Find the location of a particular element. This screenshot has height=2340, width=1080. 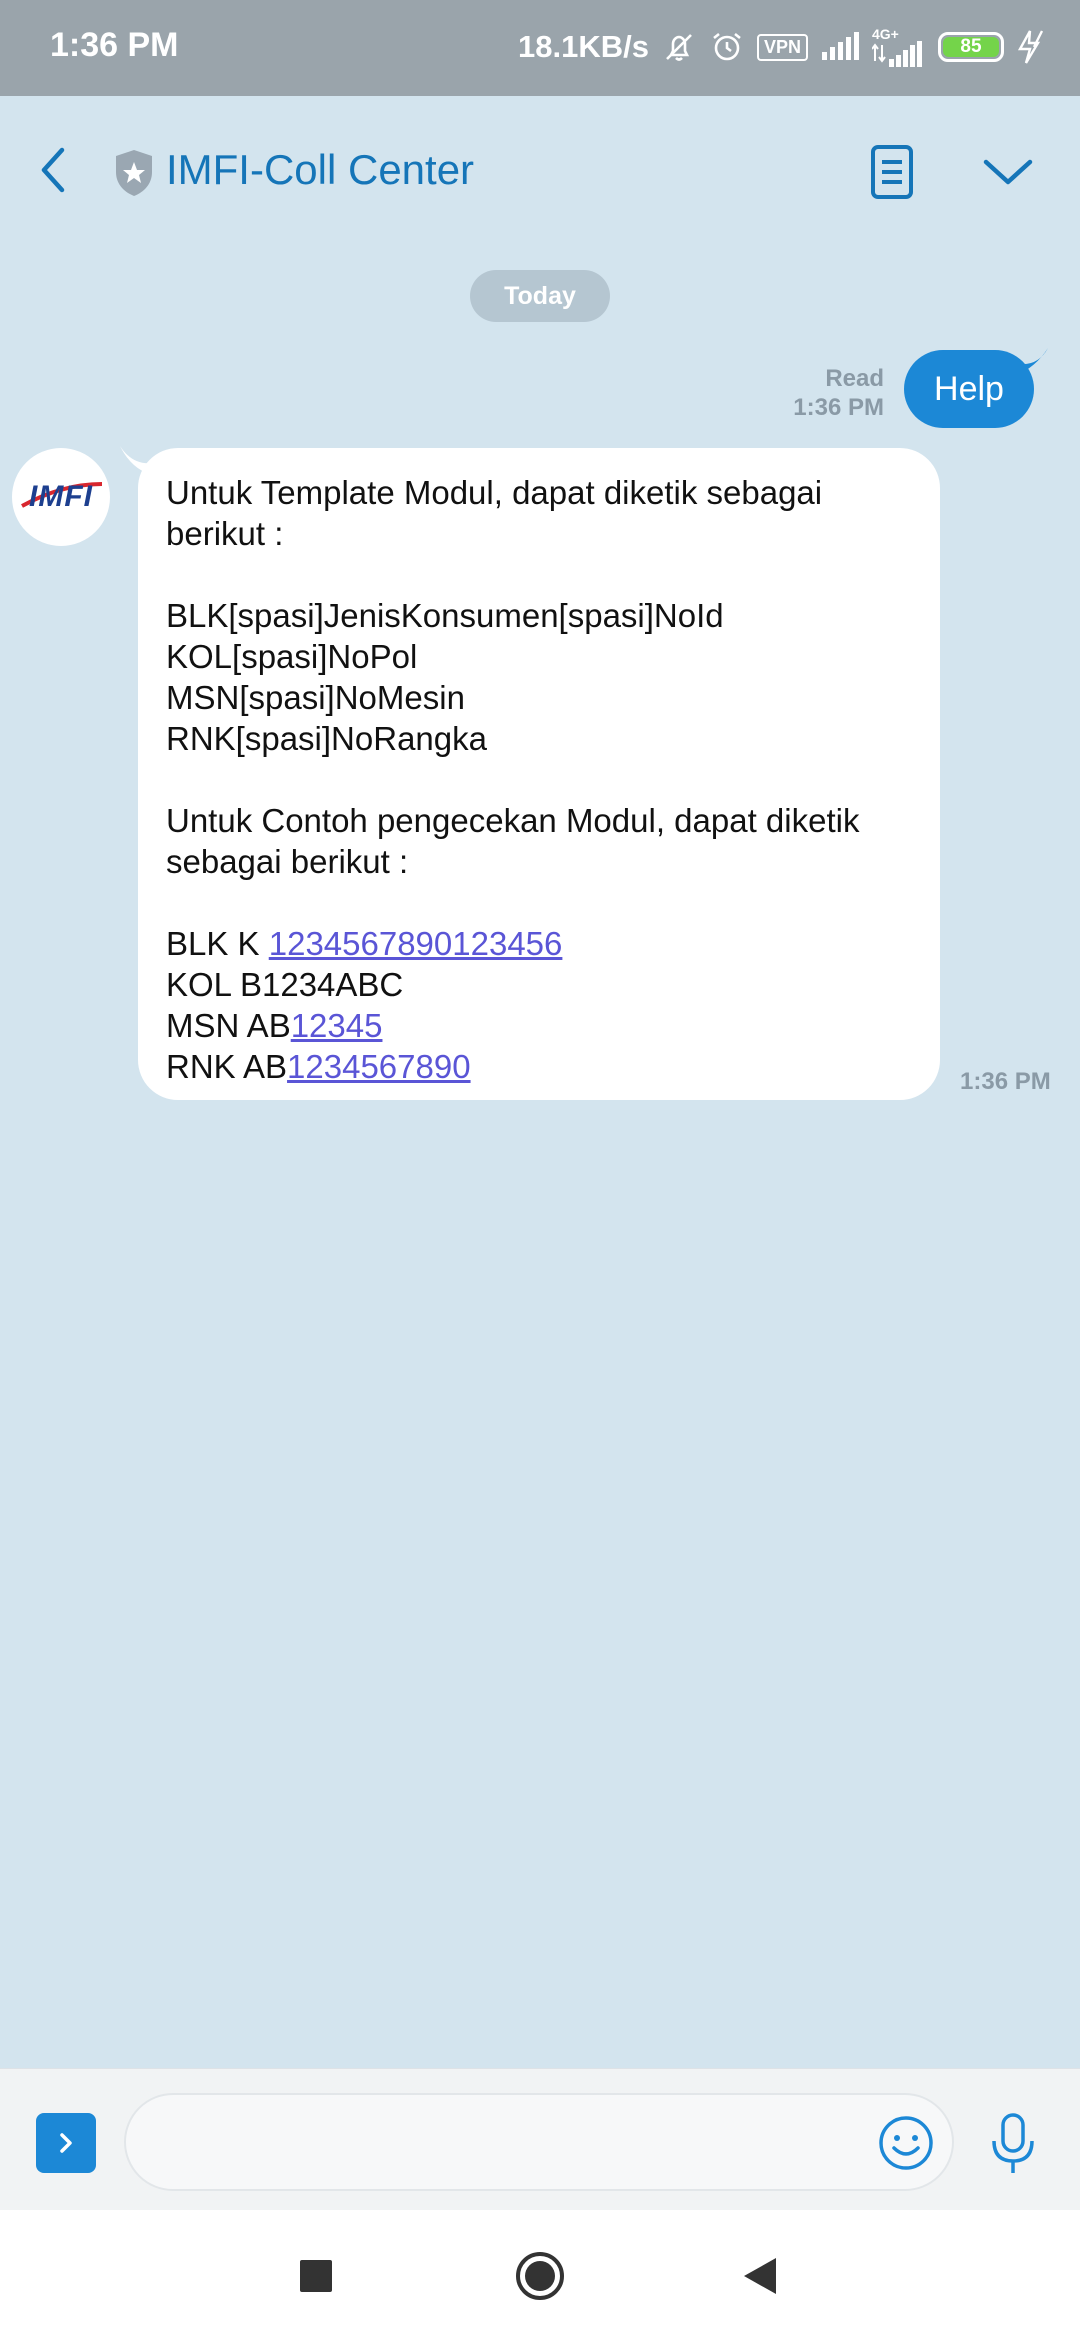

status-time: 1:36 PM is located at coordinates (114, 45).